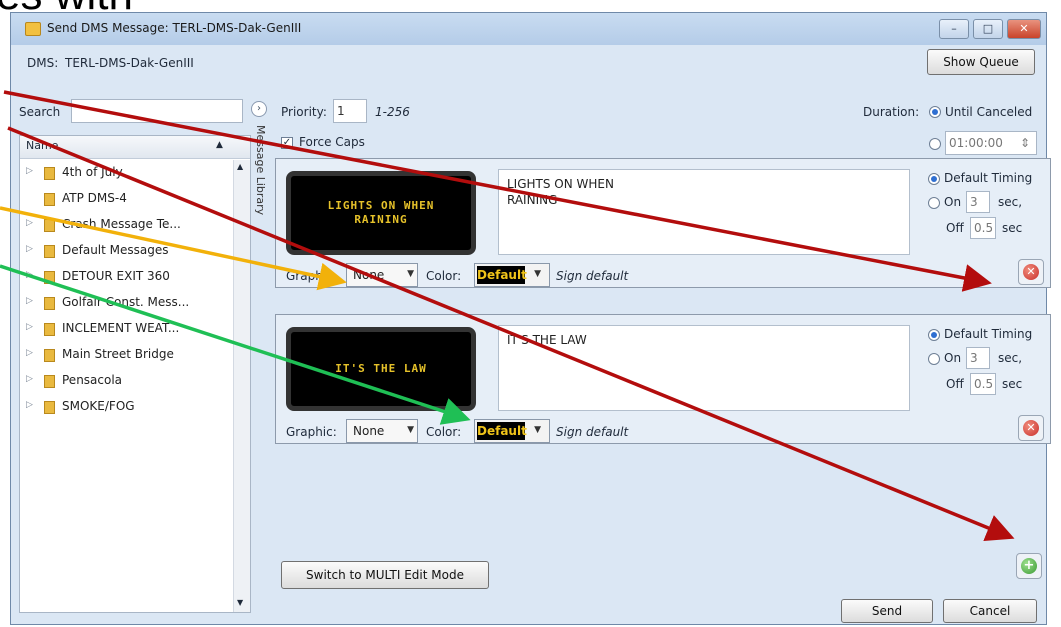 This screenshot has height=627, width=1061. Describe the element at coordinates (704, 368) in the screenshot. I see `message-text-area: IT'S THE LAW` at that location.